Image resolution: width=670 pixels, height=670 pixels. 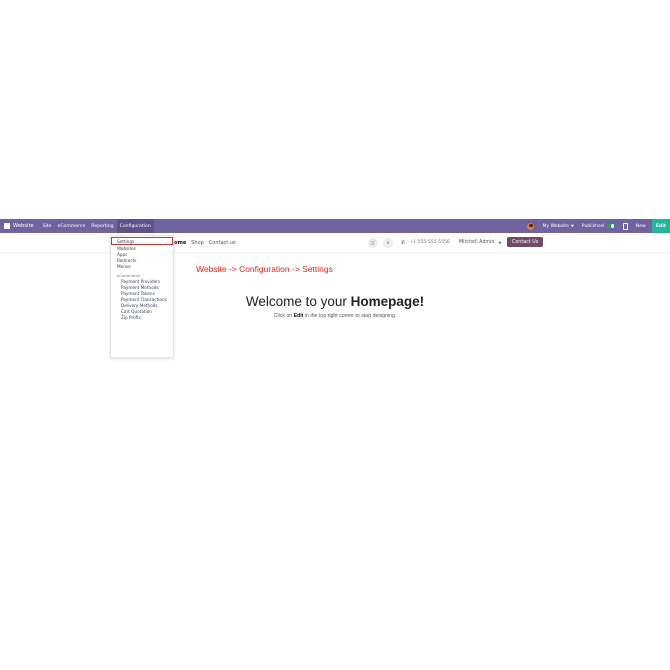 I want to click on published-label: Published, so click(x=592, y=226).